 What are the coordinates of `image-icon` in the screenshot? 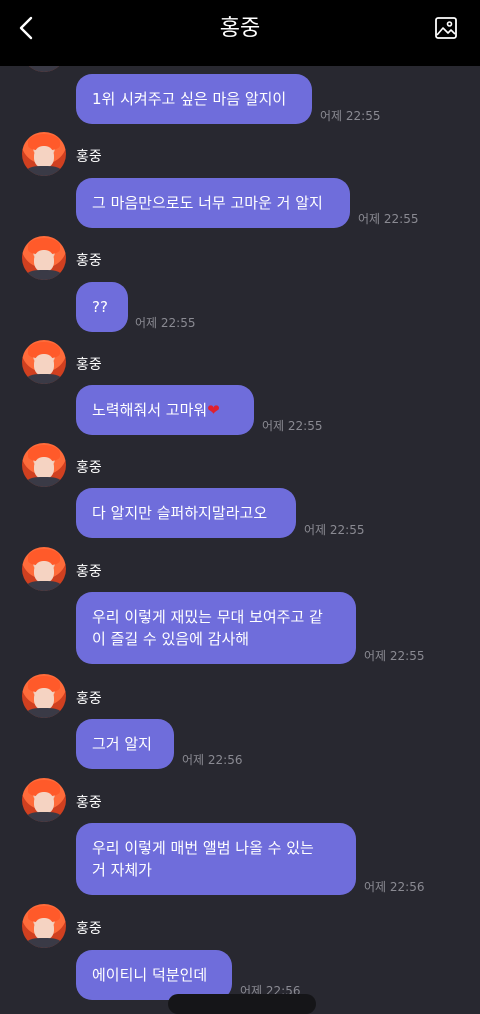 It's located at (446, 28).